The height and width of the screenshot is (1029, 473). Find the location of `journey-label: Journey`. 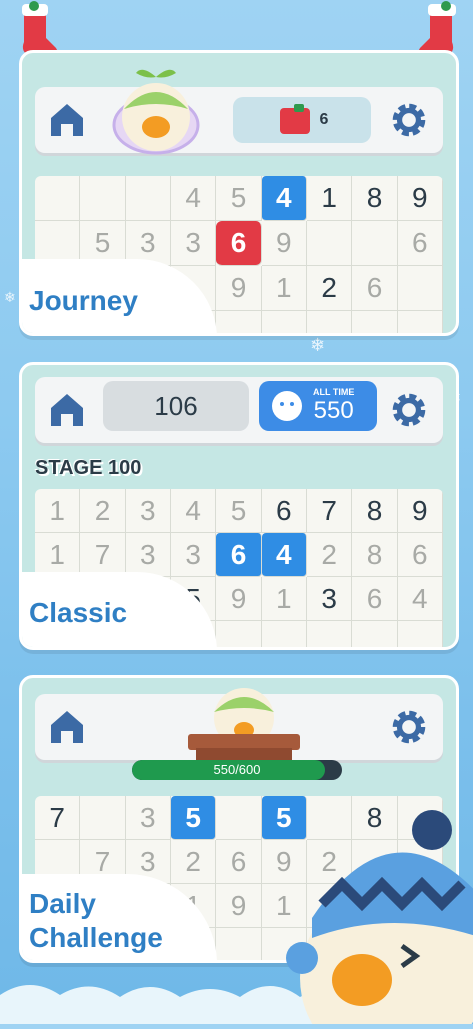

journey-label: Journey is located at coordinates (83, 300).